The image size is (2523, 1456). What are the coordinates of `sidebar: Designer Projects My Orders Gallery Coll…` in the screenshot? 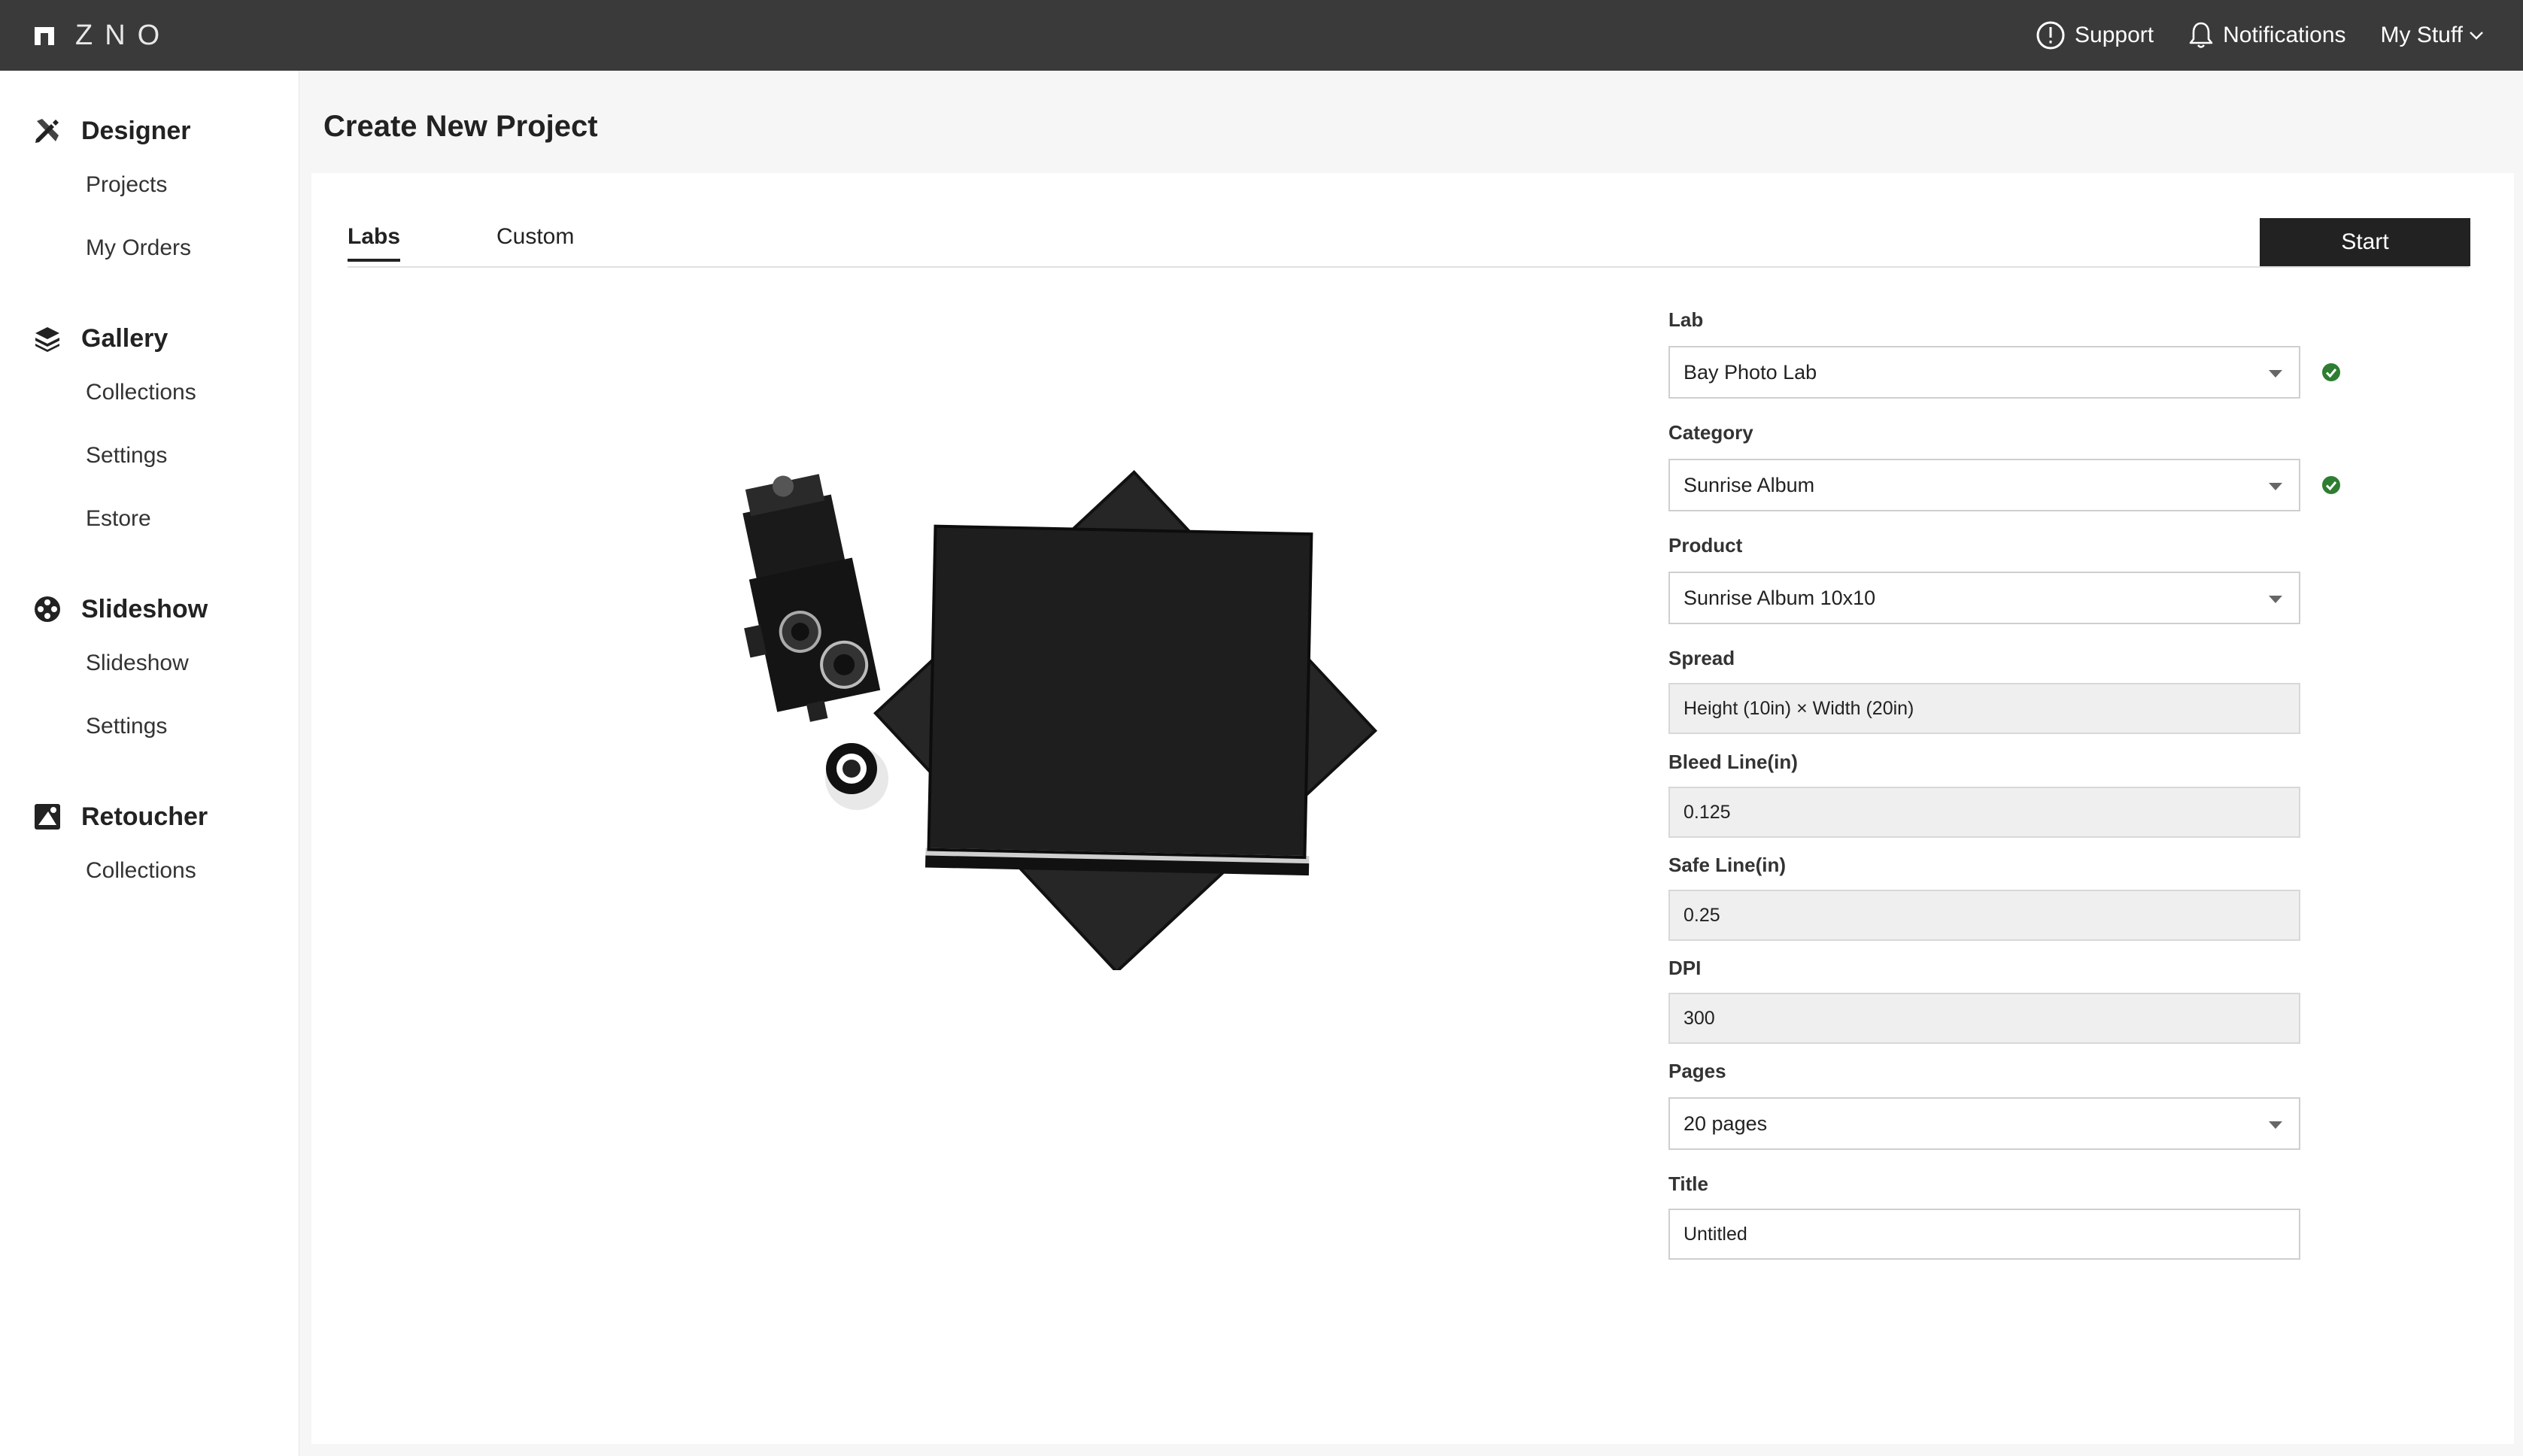 It's located at (149, 763).